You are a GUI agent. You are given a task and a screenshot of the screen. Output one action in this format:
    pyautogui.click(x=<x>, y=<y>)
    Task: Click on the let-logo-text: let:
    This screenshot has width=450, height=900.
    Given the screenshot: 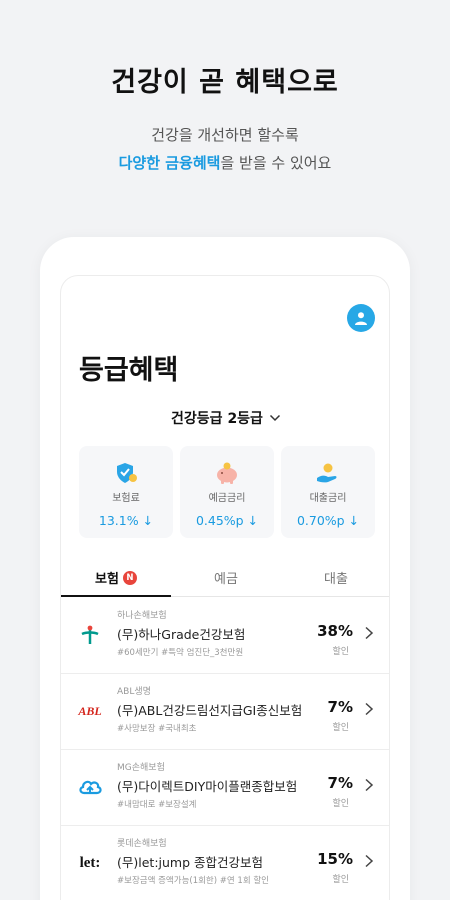 What is the action you would take?
    pyautogui.click(x=90, y=862)
    